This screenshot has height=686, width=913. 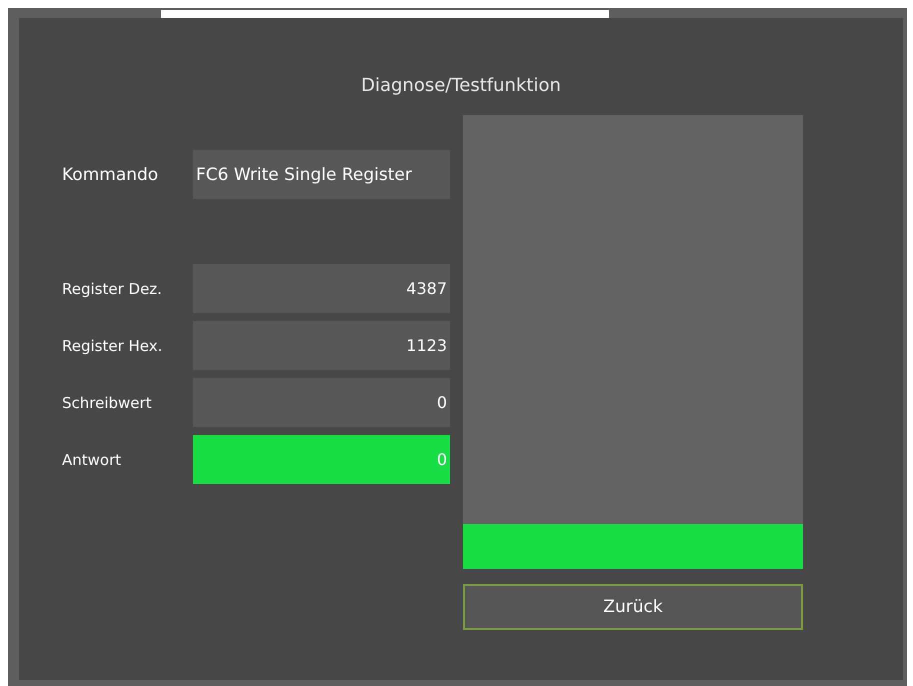 I want to click on field-label: Kommando, so click(x=111, y=174).